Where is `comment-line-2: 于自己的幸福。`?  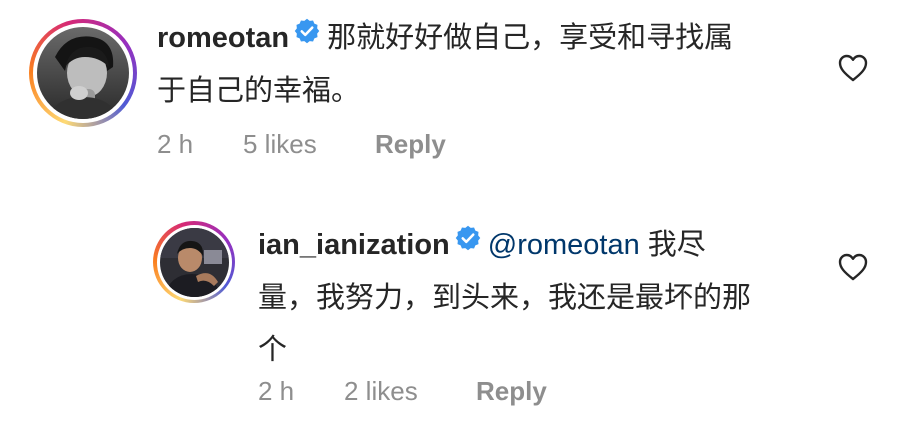
comment-line-2: 于自己的幸福。 is located at coordinates (259, 91).